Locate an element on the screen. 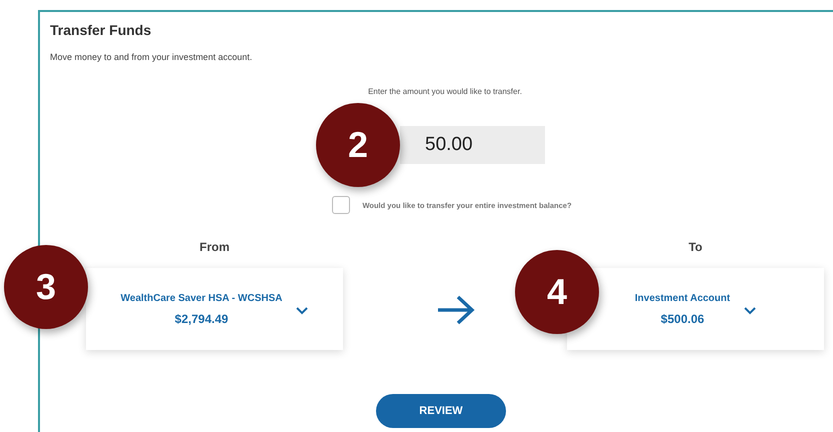 This screenshot has width=833, height=432. panel-subtitle: Move money to and from your investment account. is located at coordinates (152, 57).